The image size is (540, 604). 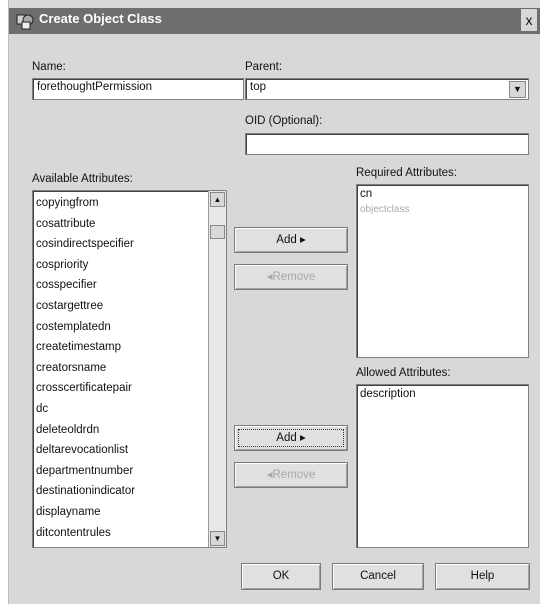 I want to click on name-value: forethoughtPermission, so click(x=95, y=87).